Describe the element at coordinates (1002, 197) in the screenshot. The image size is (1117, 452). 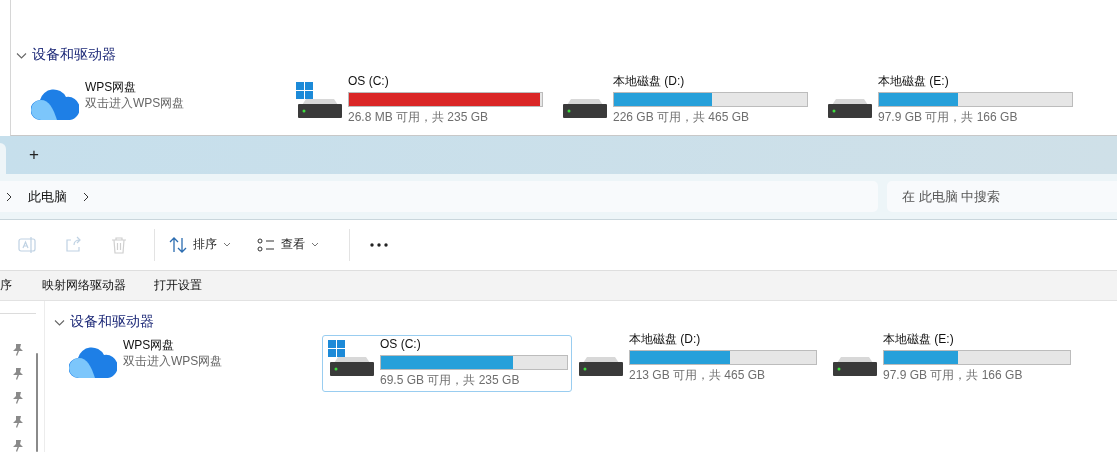
I see `search-field: 在 此电脑 中搜索` at that location.